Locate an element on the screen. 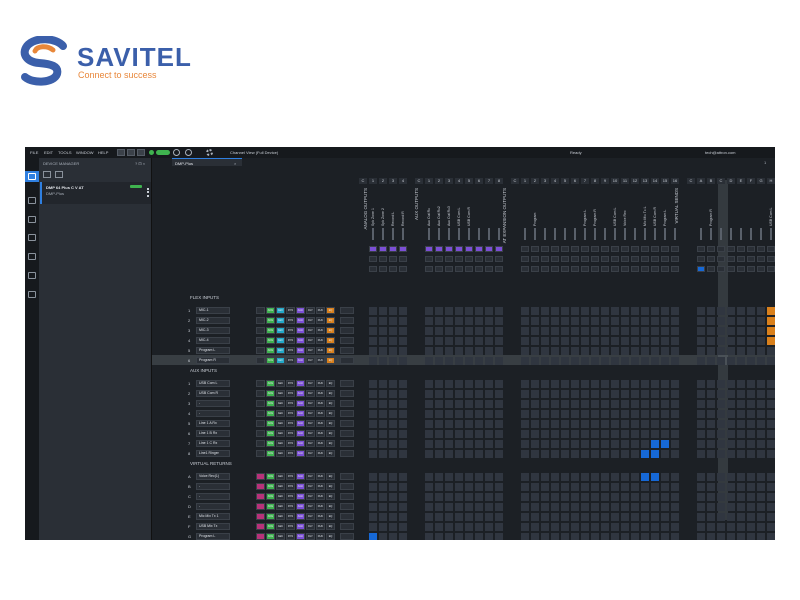 The height and width of the screenshot is (600, 800). processing-chip: AEC is located at coordinates (280, 496).